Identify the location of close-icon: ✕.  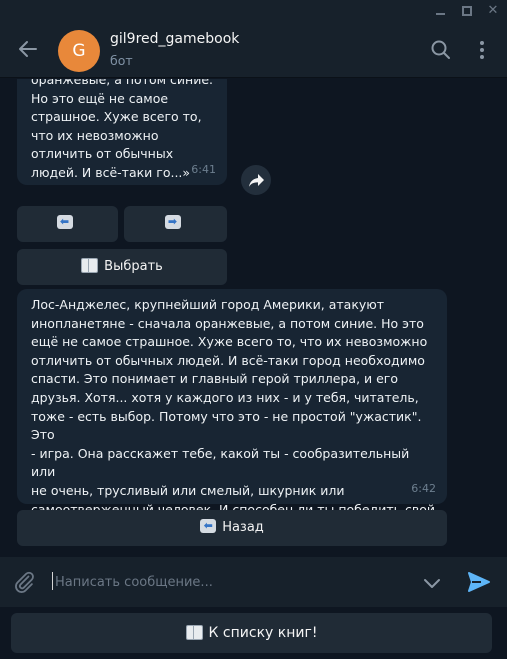
(493, 11).